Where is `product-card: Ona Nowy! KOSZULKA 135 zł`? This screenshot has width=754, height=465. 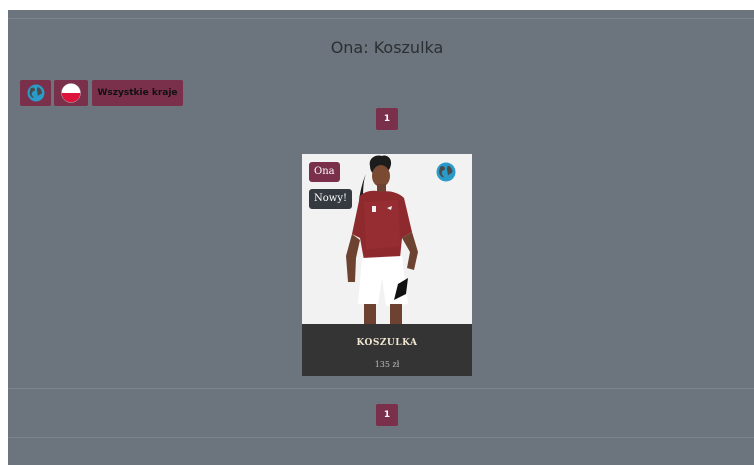
product-card: Ona Nowy! KOSZULKA 135 zł is located at coordinates (387, 265).